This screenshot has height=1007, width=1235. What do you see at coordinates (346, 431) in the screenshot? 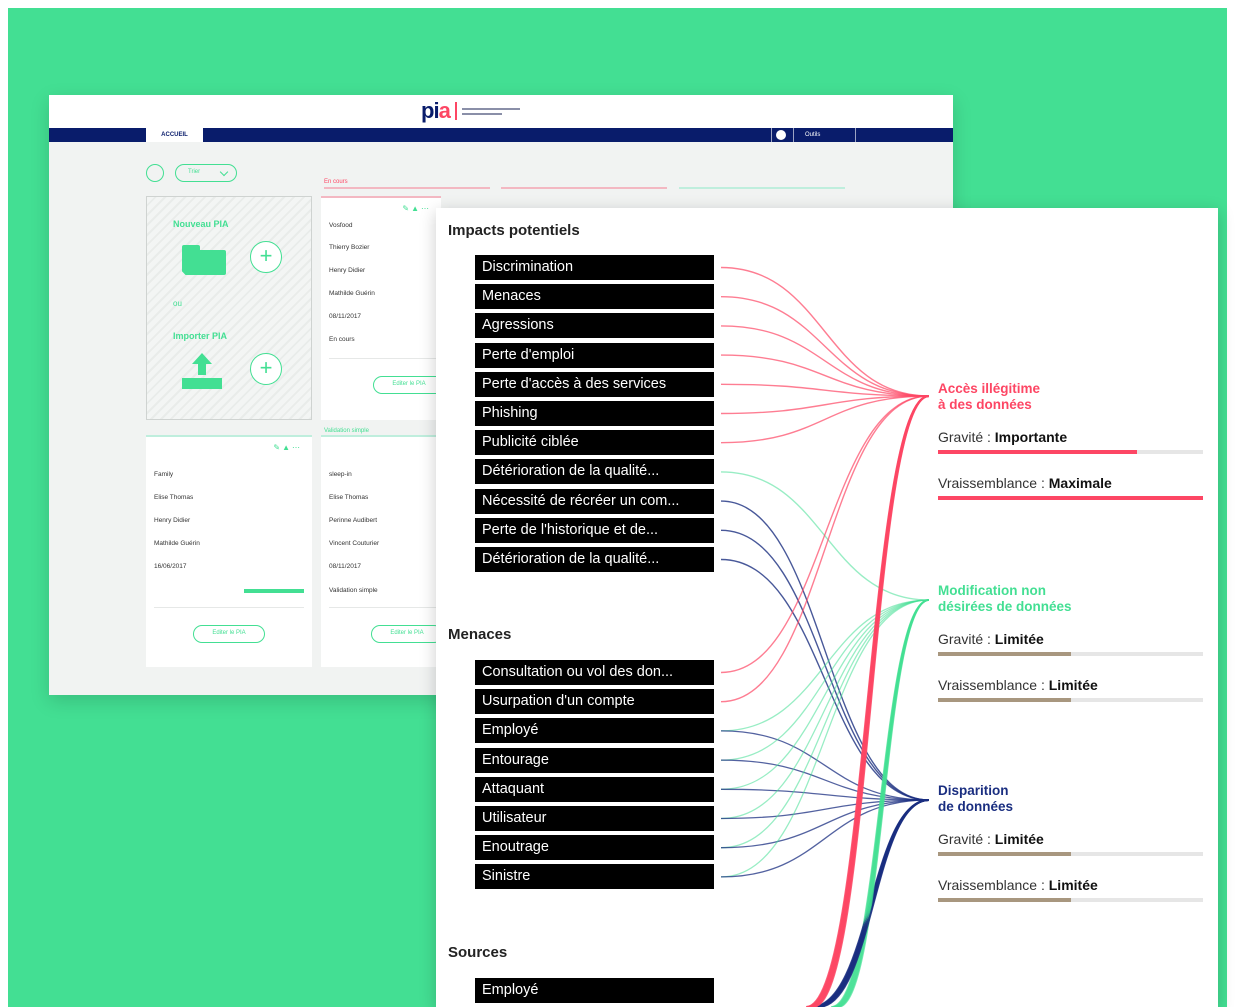
I see `status-heading: Validation simple` at bounding box center [346, 431].